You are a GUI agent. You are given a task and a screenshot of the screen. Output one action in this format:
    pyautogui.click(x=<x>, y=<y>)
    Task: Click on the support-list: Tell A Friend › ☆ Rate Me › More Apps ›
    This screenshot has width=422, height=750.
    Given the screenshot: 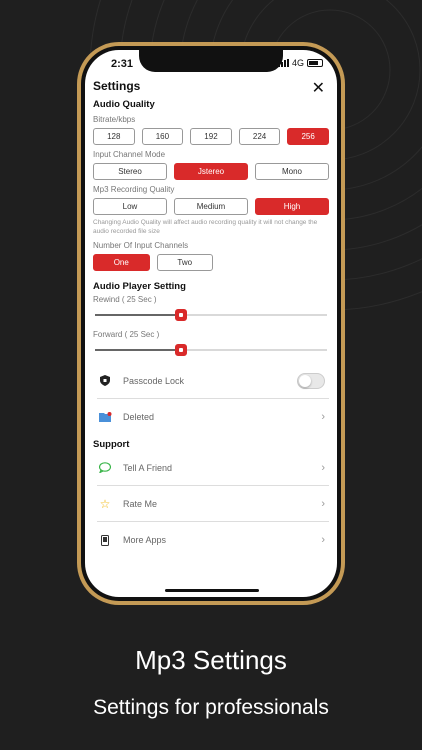 What is the action you would take?
    pyautogui.click(x=211, y=504)
    